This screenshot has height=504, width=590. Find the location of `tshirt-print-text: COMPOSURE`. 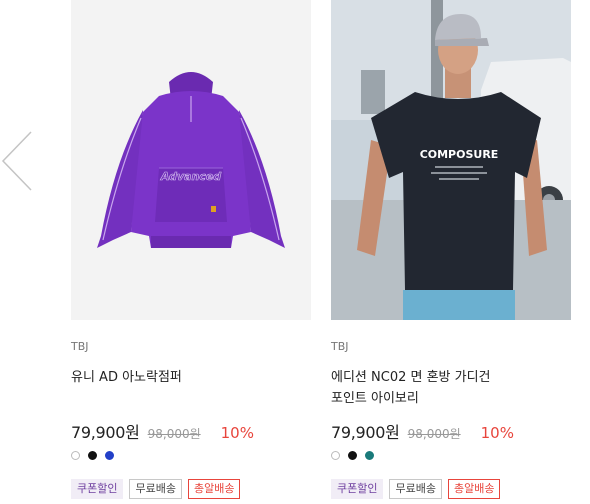

tshirt-print-text: COMPOSURE is located at coordinates (459, 154).